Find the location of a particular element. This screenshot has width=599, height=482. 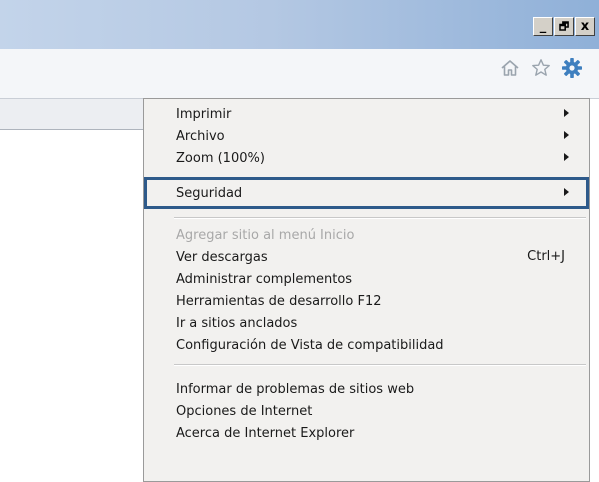

menu-item-label: Acerca de Internet Explorer is located at coordinates (265, 433).